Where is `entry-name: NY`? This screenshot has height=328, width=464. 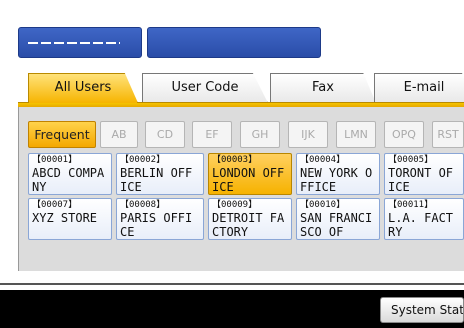
entry-name: NY is located at coordinates (39, 187).